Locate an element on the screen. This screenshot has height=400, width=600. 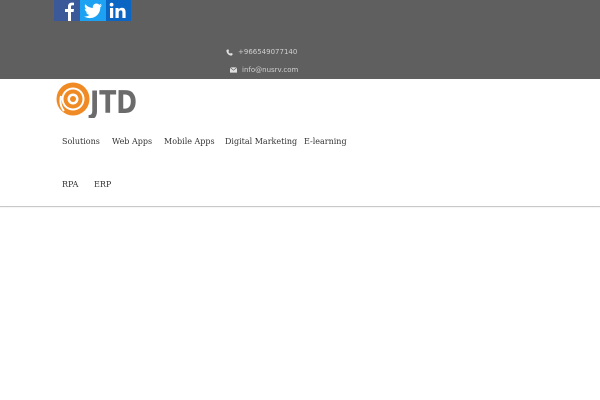
nav-erp: ERP is located at coordinates (102, 184).